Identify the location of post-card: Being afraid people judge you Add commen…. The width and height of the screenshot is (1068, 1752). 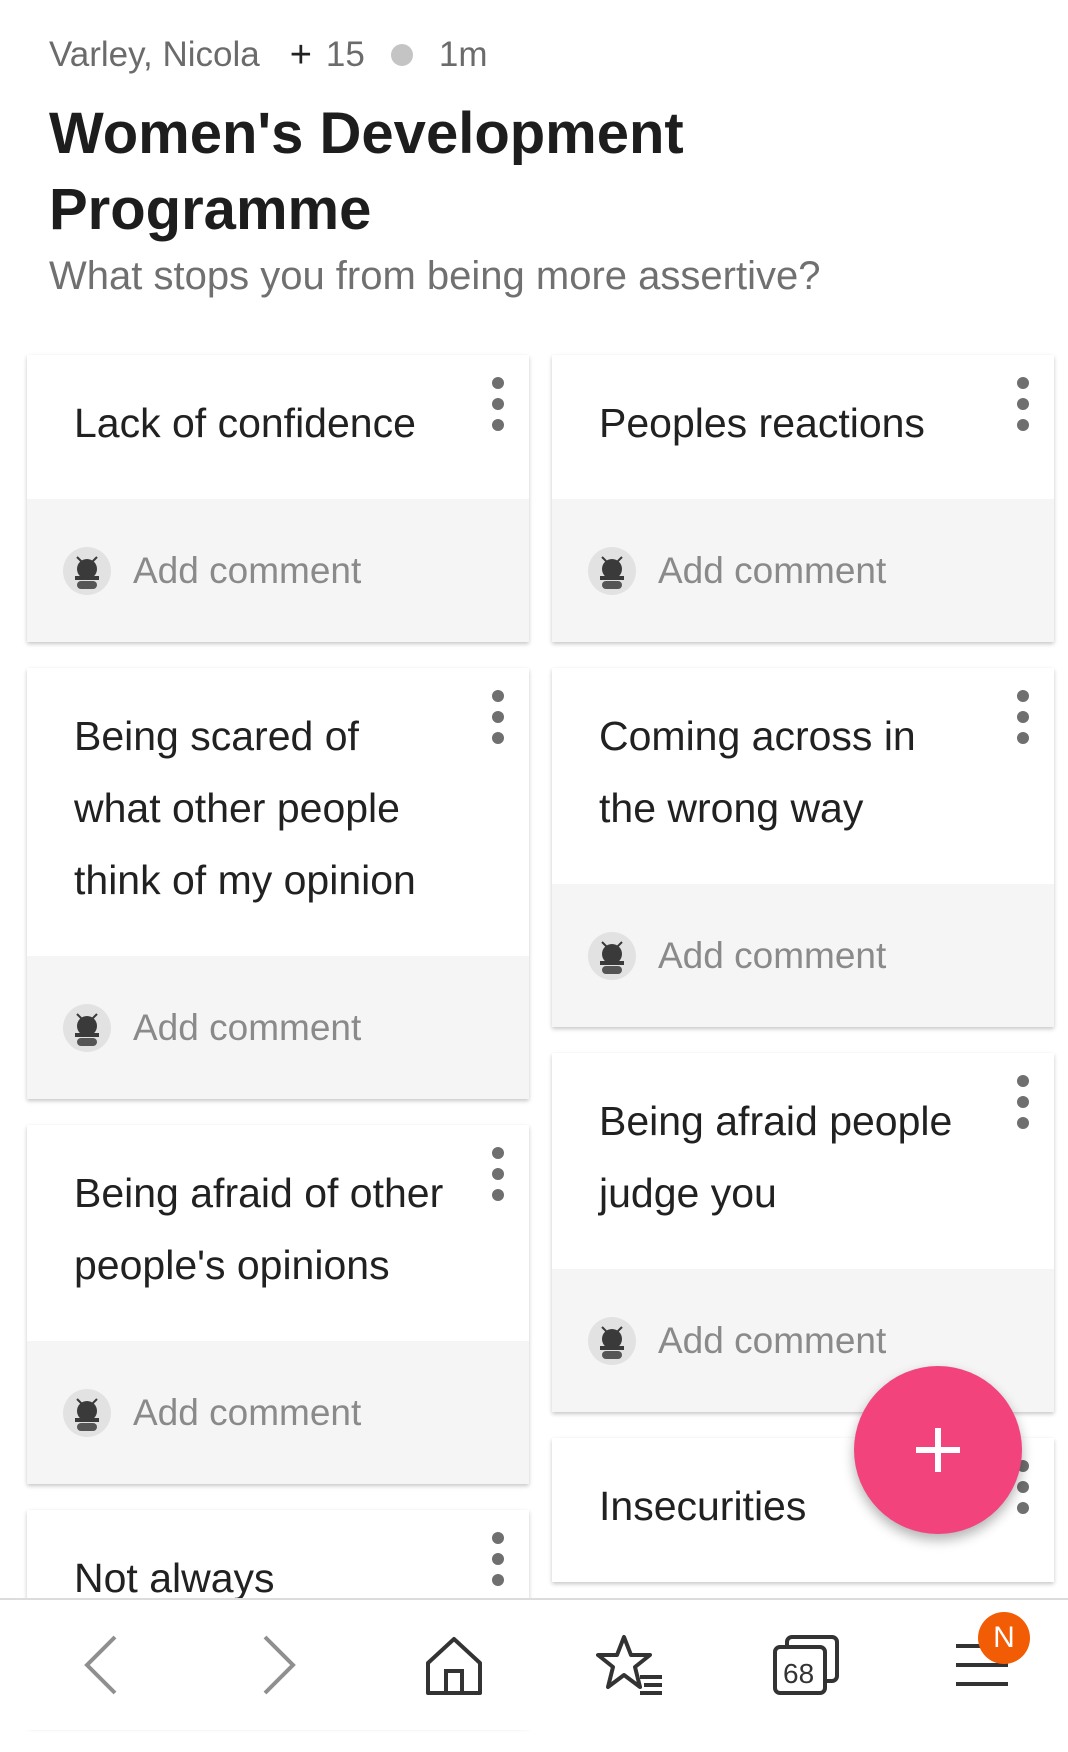
(803, 1232).